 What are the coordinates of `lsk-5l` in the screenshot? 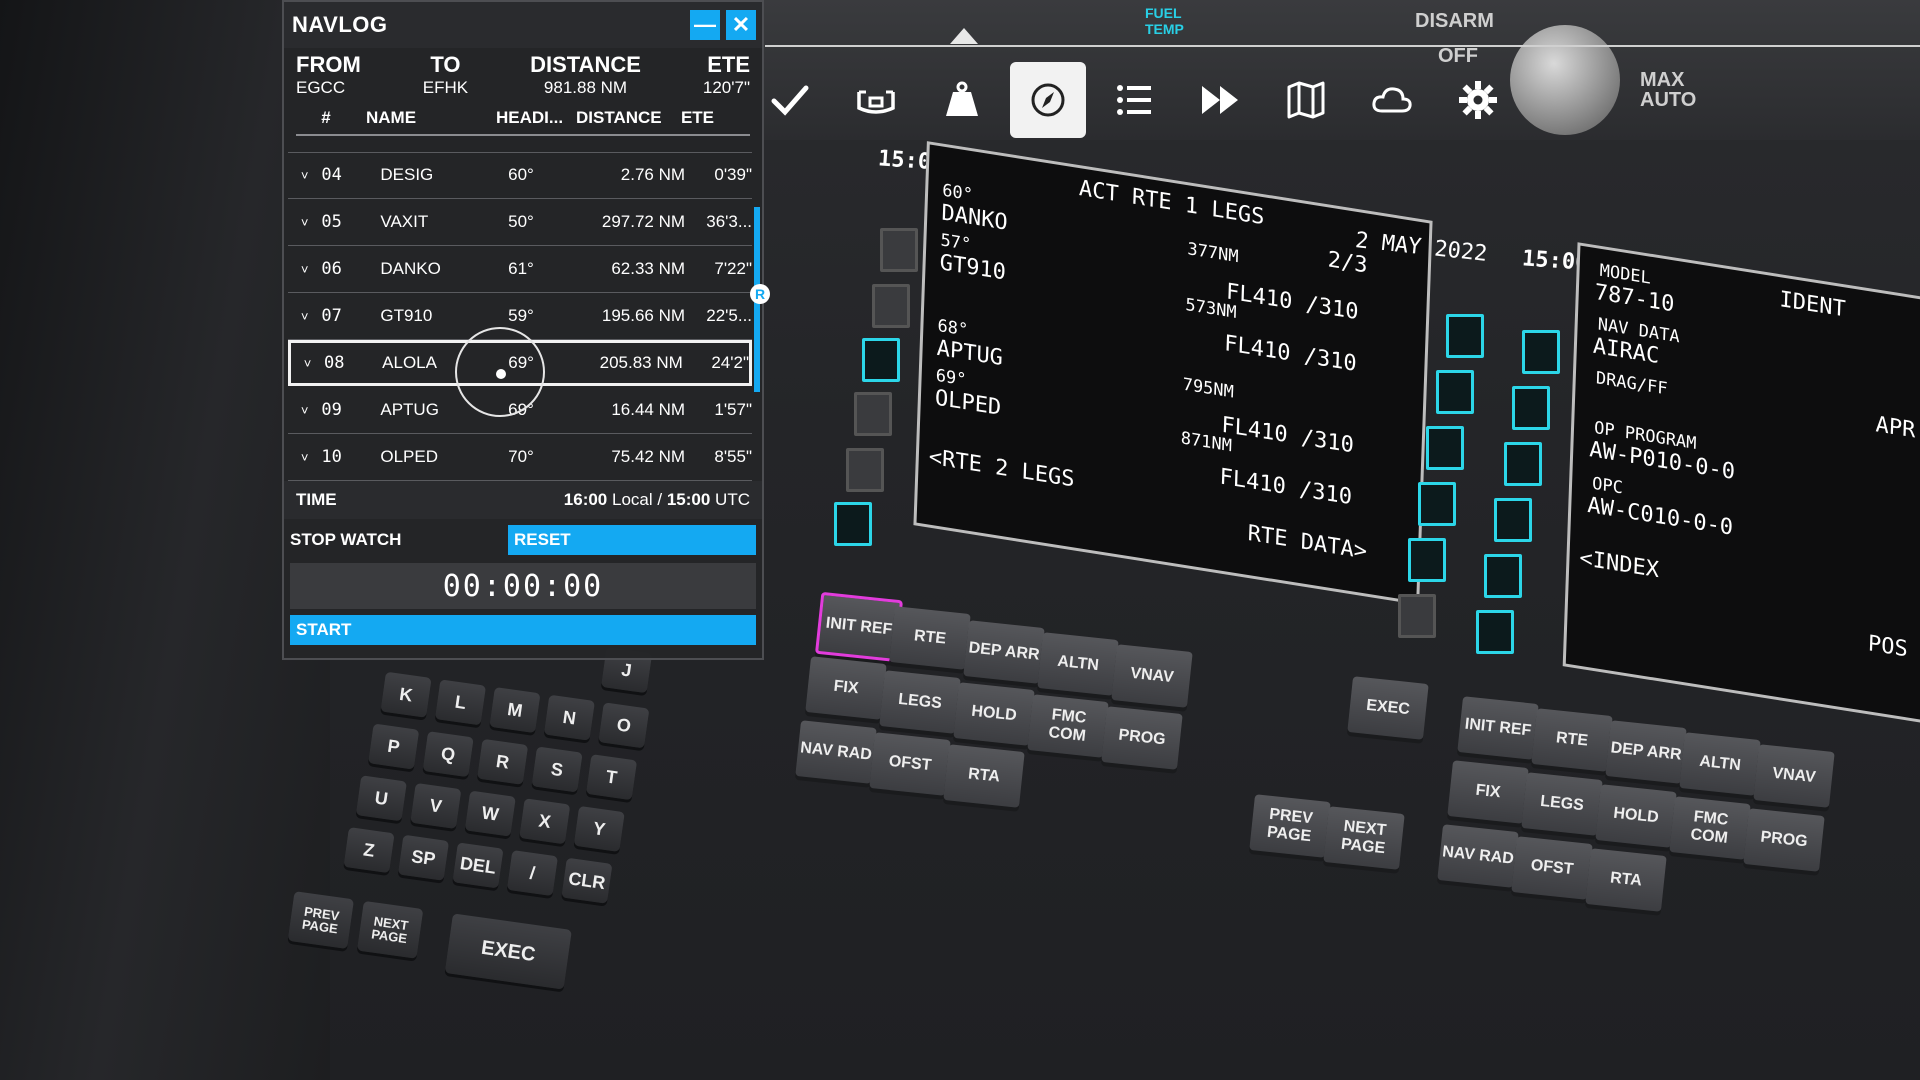 It's located at (865, 470).